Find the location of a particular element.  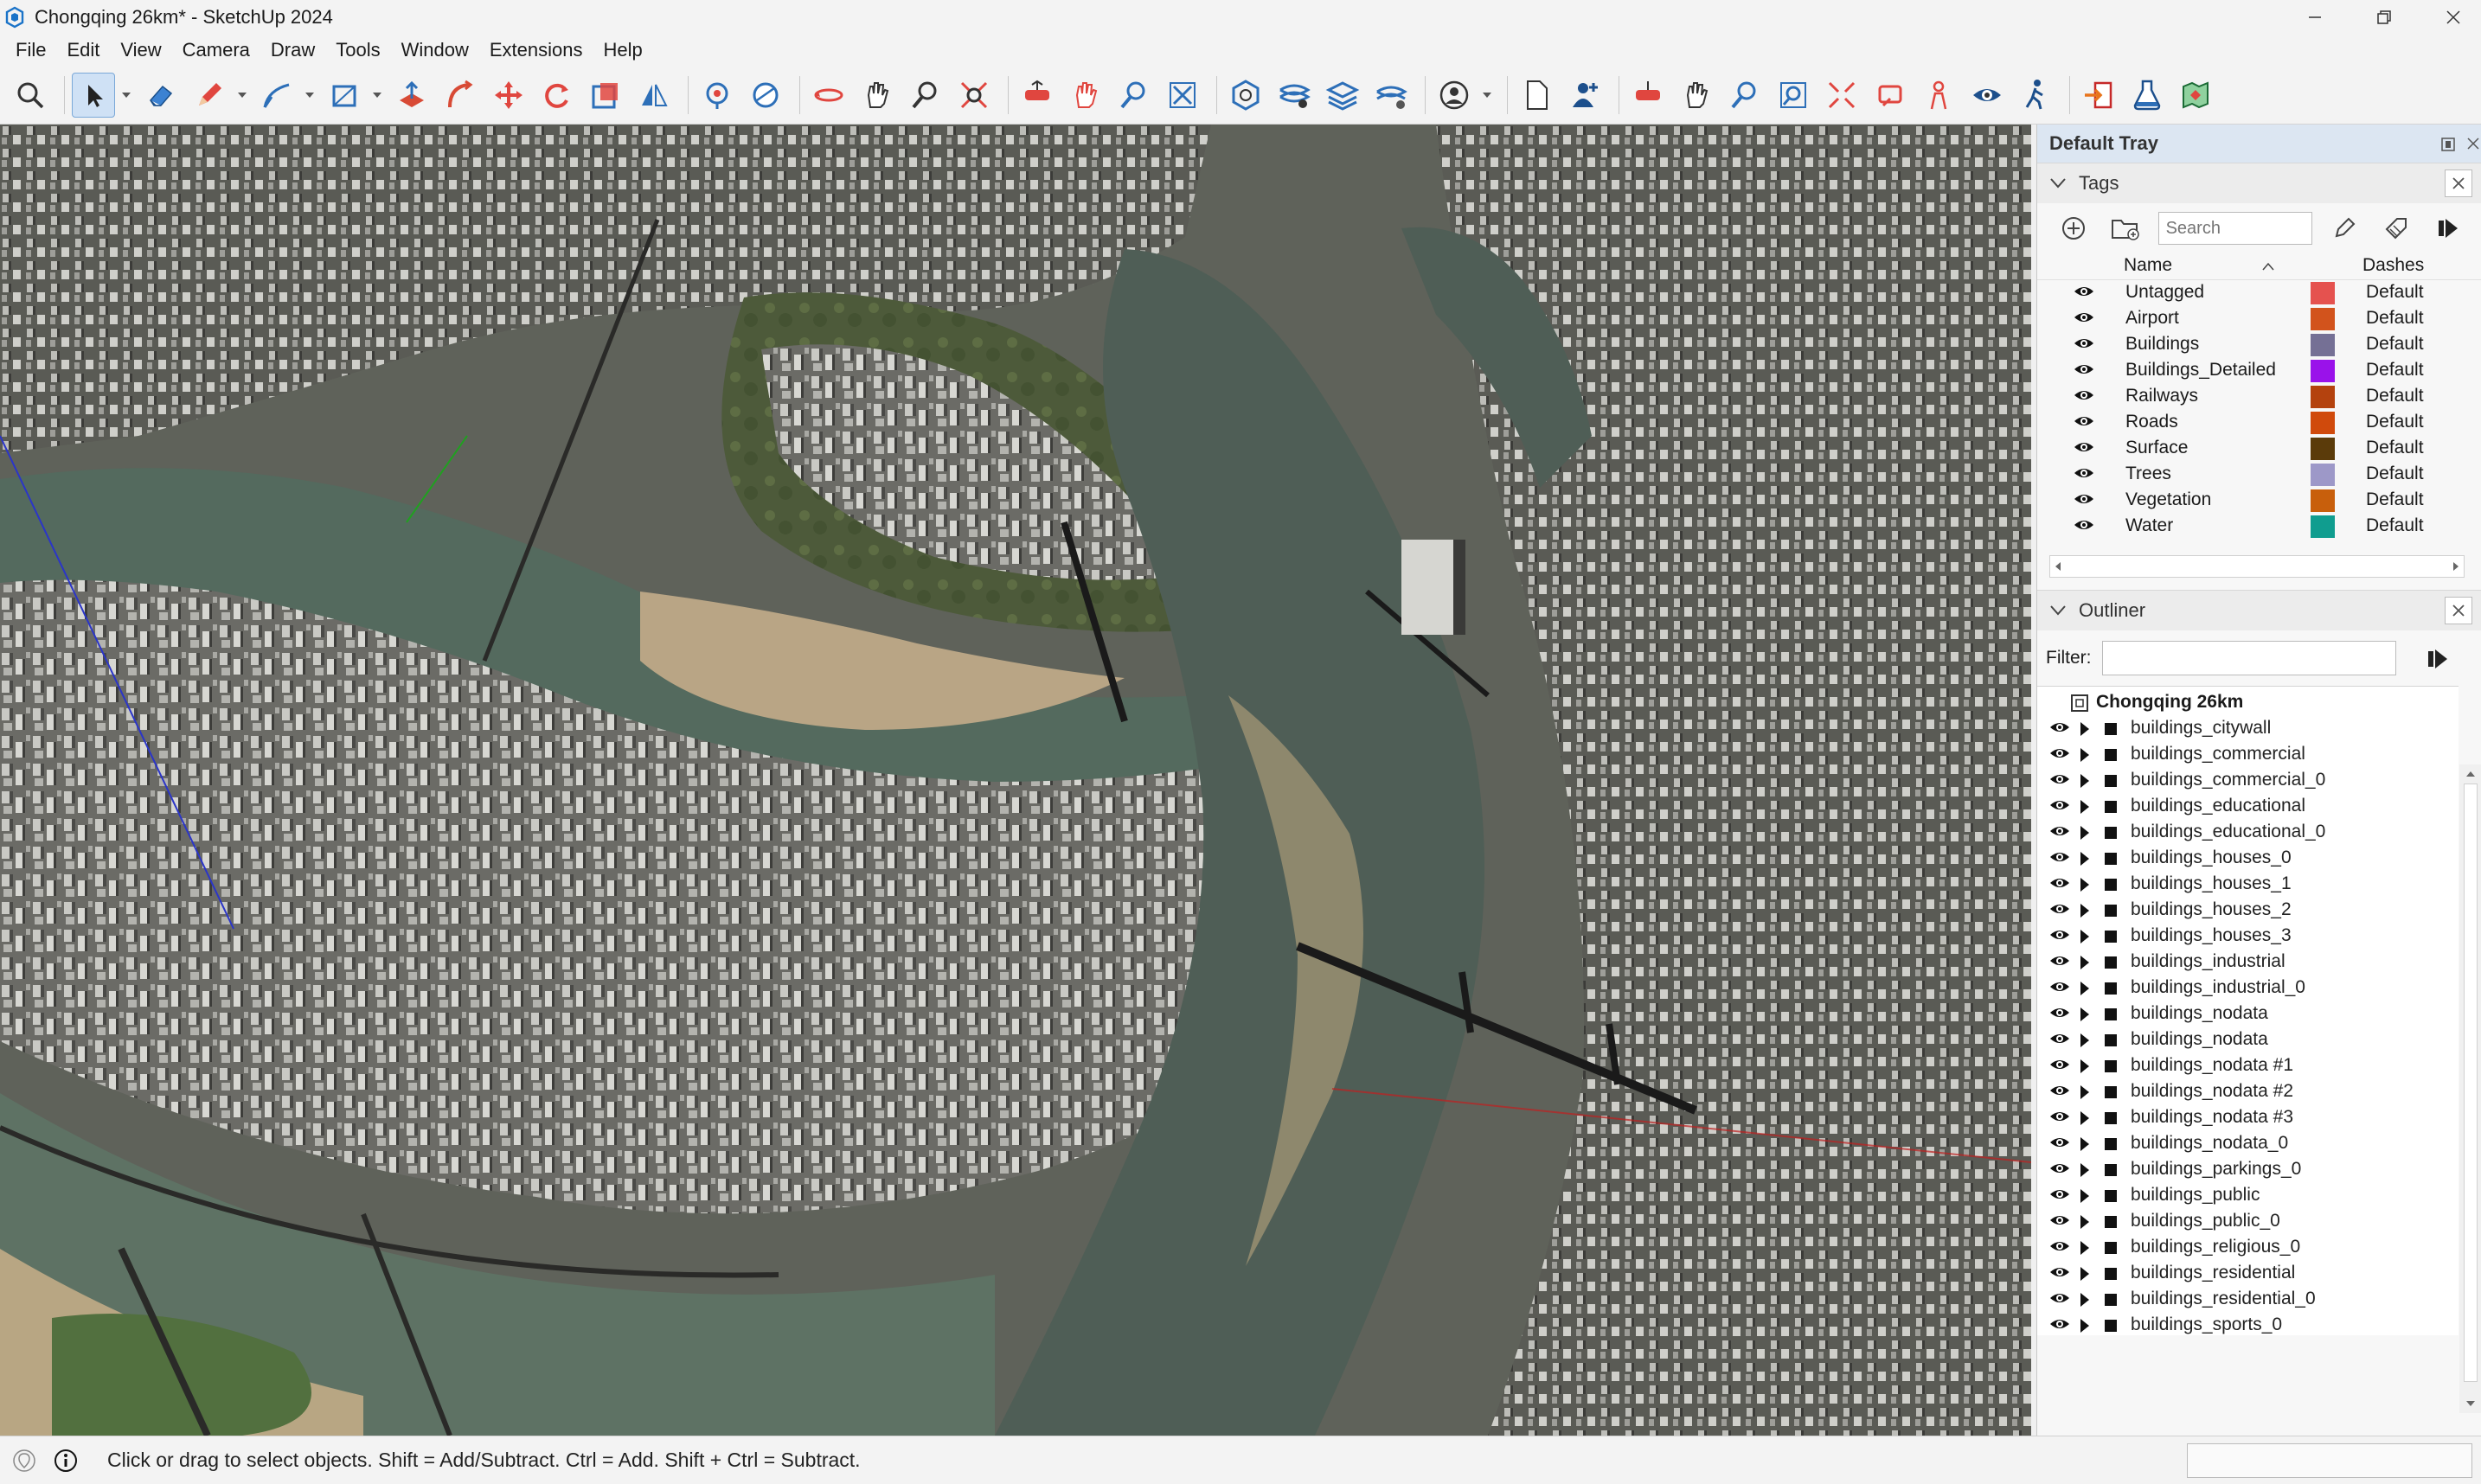

tag-row: Vegetation Default is located at coordinates (2259, 501).